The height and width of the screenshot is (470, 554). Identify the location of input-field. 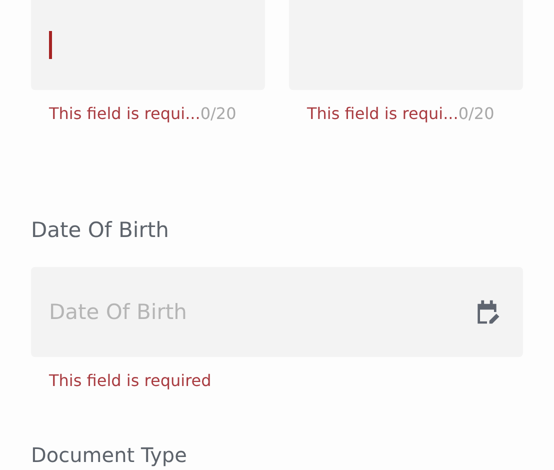
(148, 45).